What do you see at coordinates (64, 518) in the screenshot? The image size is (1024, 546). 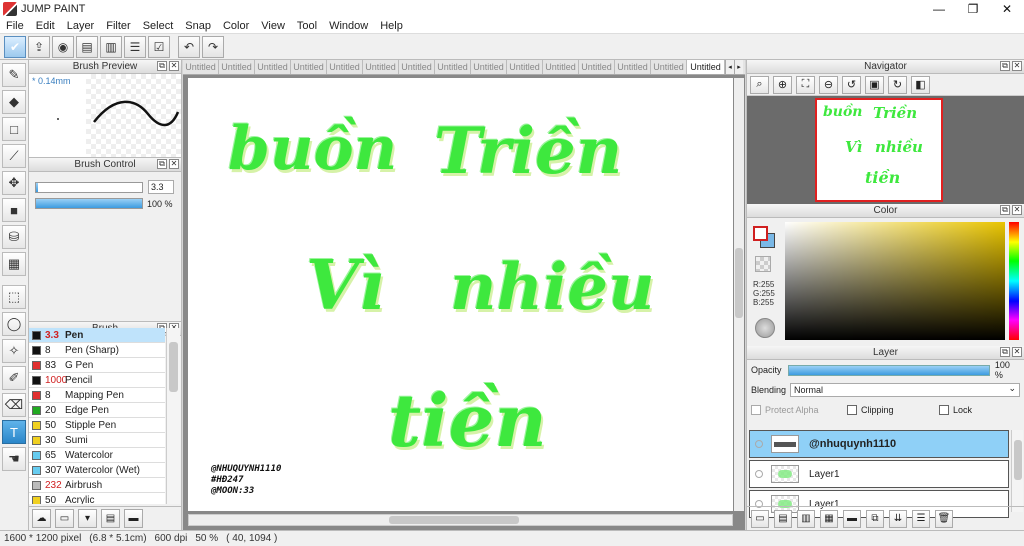 I see `new-brush-icon: ▭` at bounding box center [64, 518].